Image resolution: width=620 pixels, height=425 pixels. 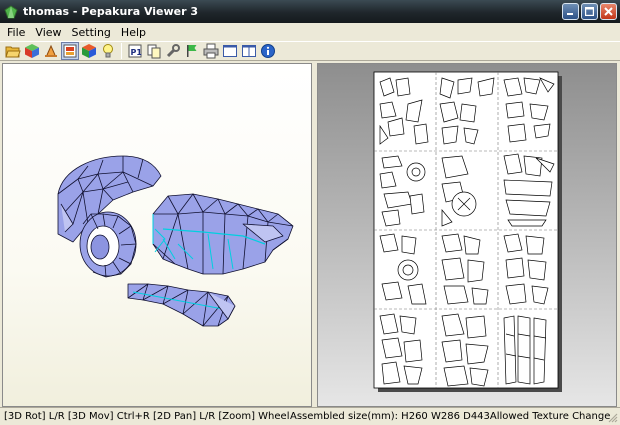 I want to click on print-button, so click(x=211, y=51).